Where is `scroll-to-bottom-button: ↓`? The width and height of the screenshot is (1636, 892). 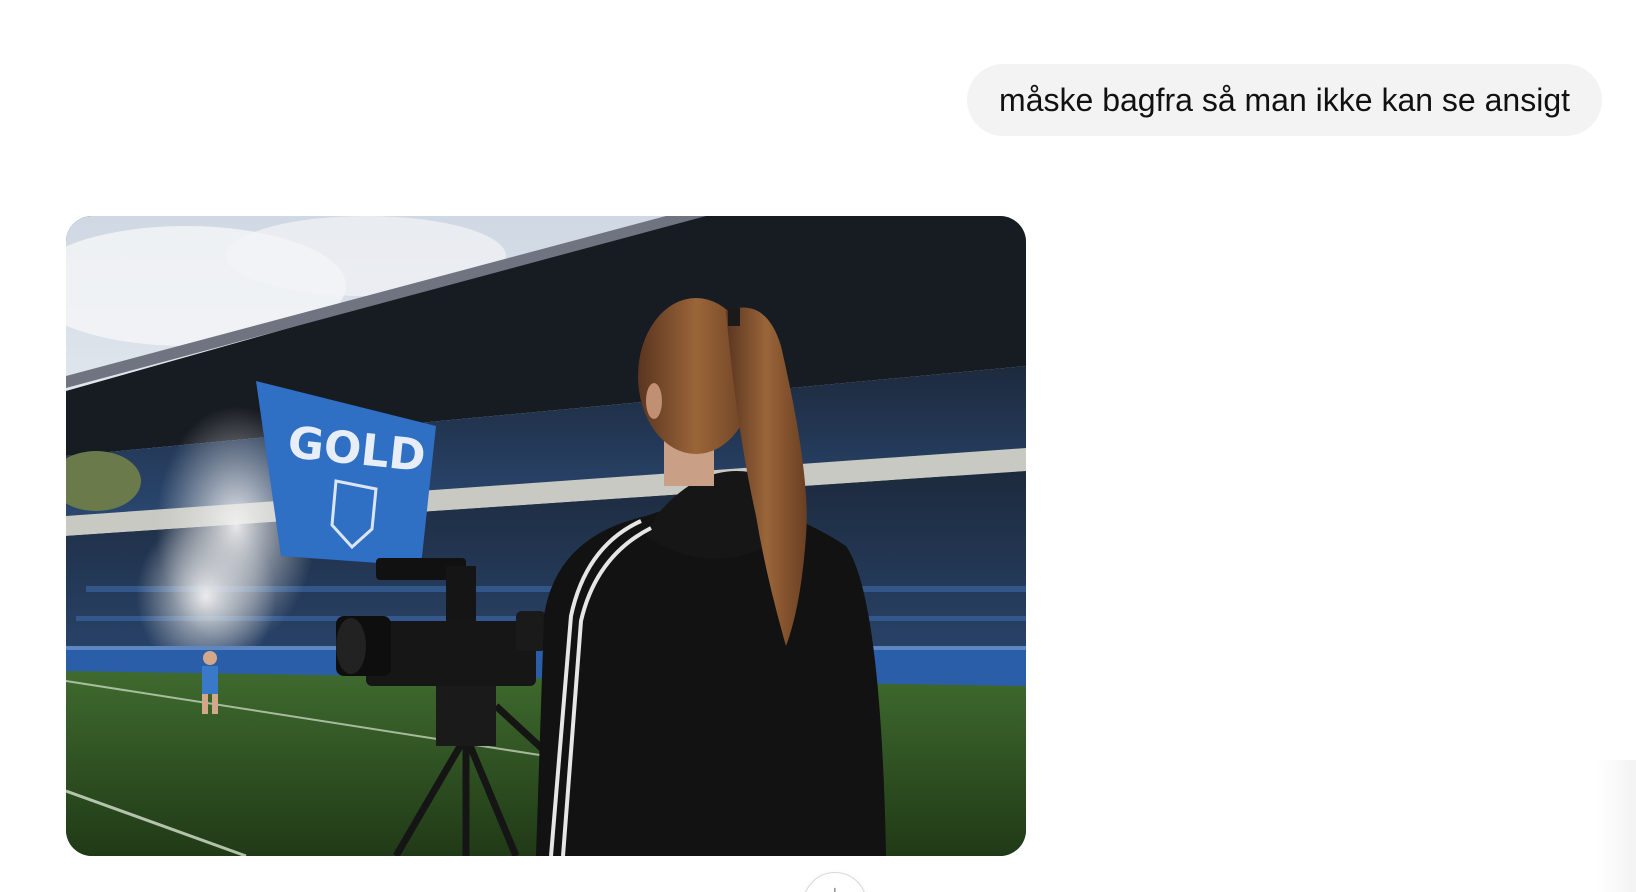 scroll-to-bottom-button: ↓ is located at coordinates (835, 882).